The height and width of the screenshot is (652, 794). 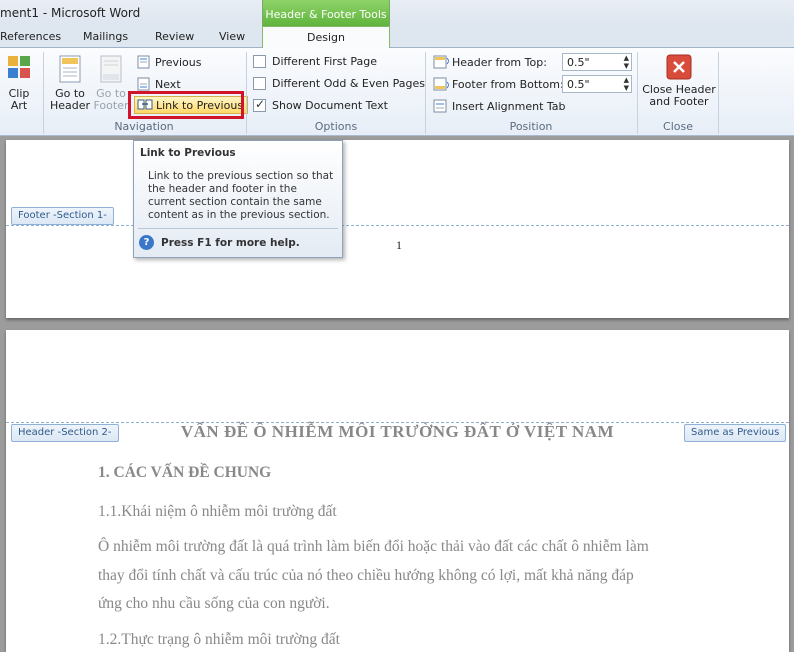 I want to click on highlight-frame, so click(x=186, y=105).